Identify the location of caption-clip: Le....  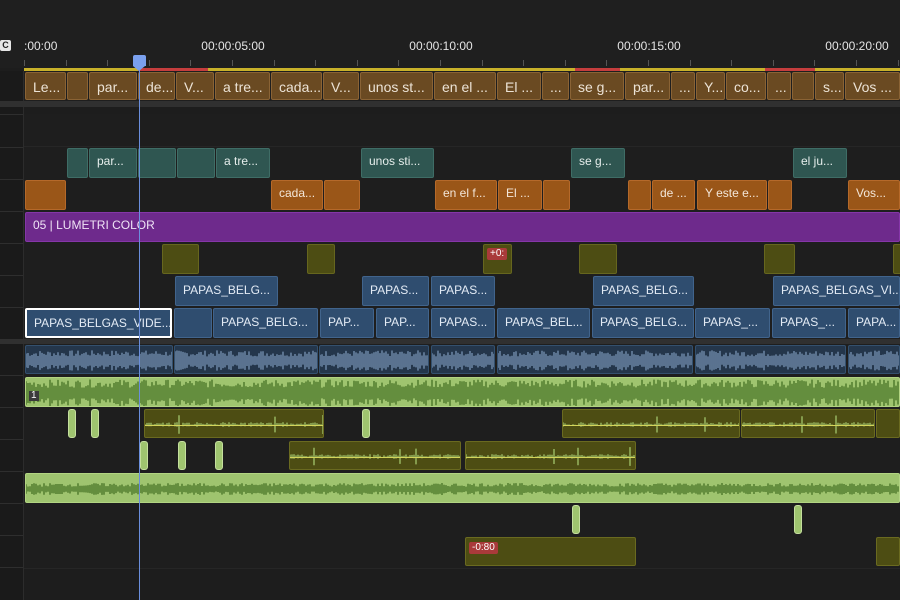
(45, 86).